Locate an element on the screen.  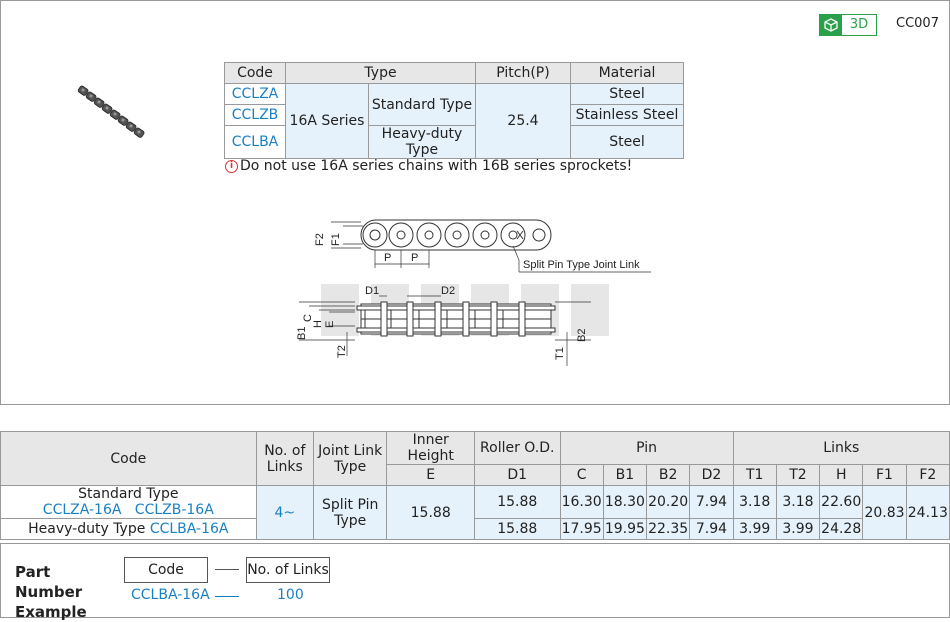
links-cell: 4~ is located at coordinates (284, 512).